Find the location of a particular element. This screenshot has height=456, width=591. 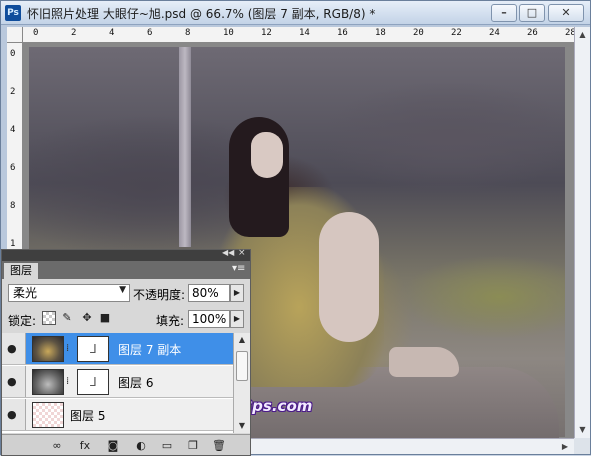

girl-face is located at coordinates (267, 155).